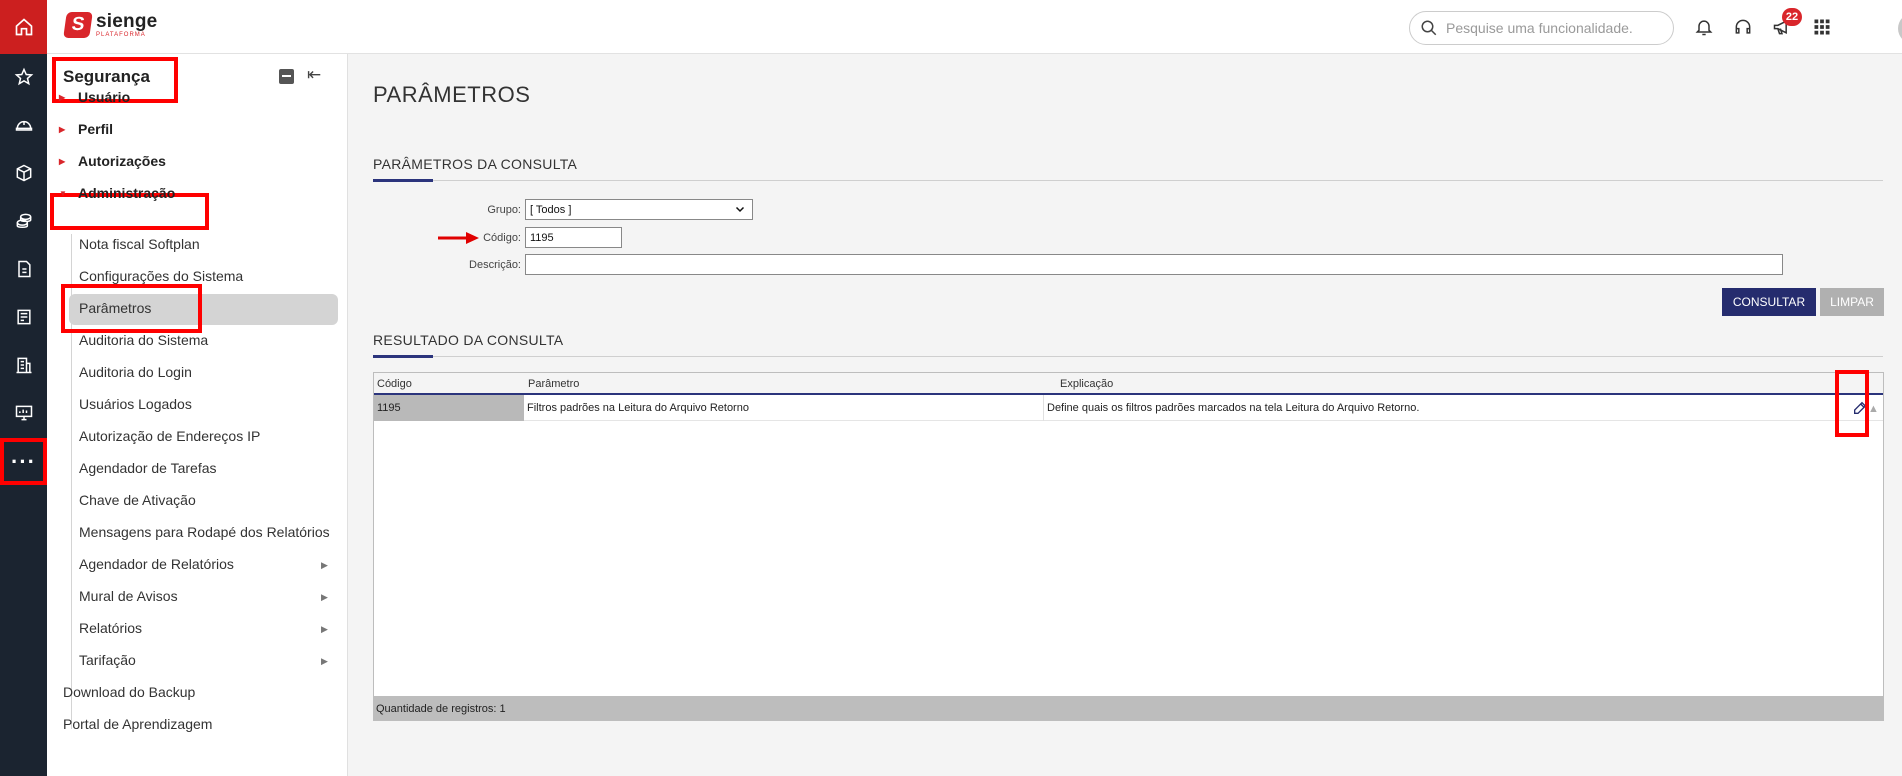 The height and width of the screenshot is (776, 1902). What do you see at coordinates (449, 408) in the screenshot?
I see `cell-codigo: 1195` at bounding box center [449, 408].